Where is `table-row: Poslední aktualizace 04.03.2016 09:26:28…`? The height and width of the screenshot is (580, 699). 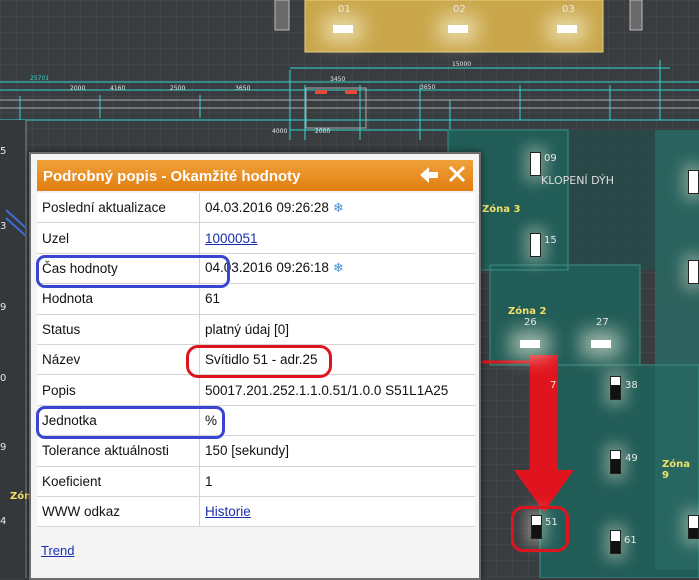
table-row: Poslední aktualizace 04.03.2016 09:26:28… is located at coordinates (256, 208).